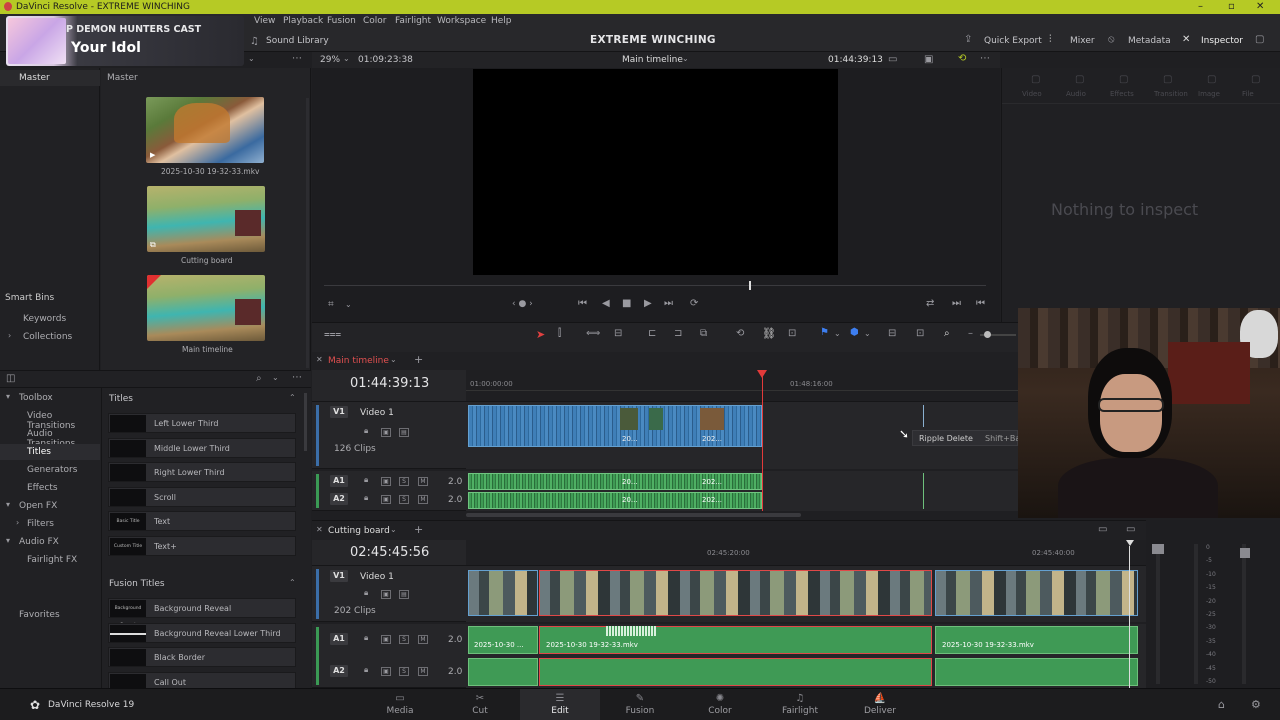 The height and width of the screenshot is (720, 1280). What do you see at coordinates (930, 303) in the screenshot?
I see `match-frame-icon: ⇄` at bounding box center [930, 303].